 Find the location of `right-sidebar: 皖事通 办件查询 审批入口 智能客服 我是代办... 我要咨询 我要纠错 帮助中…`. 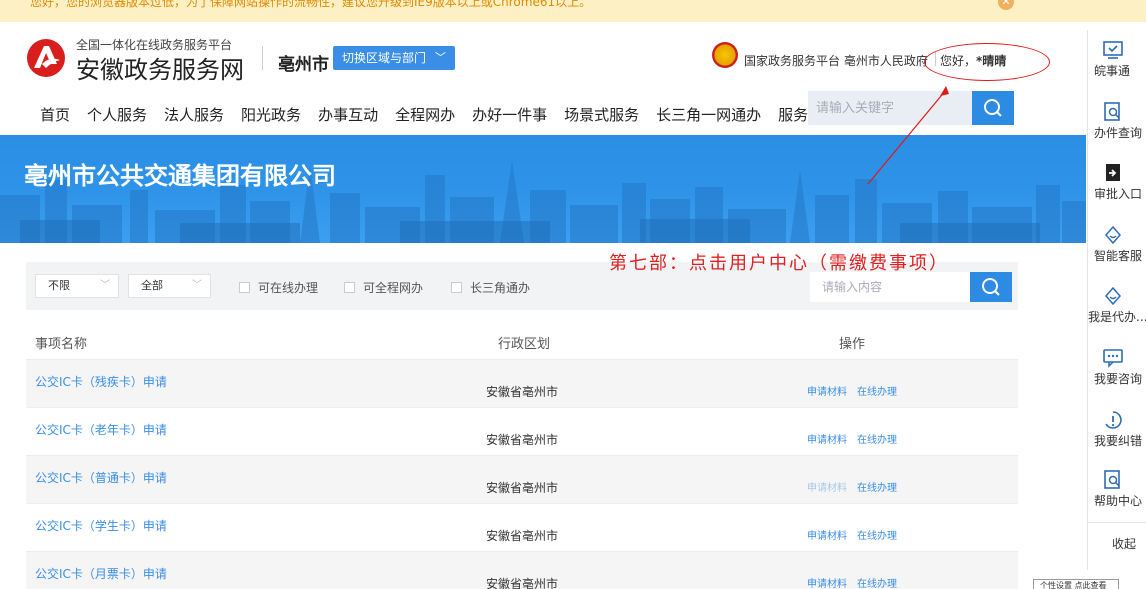

right-sidebar: 皖事通 办件查询 审批入口 智能客服 我是代办... 我要咨询 我要纠错 帮助中… is located at coordinates (1116, 300).